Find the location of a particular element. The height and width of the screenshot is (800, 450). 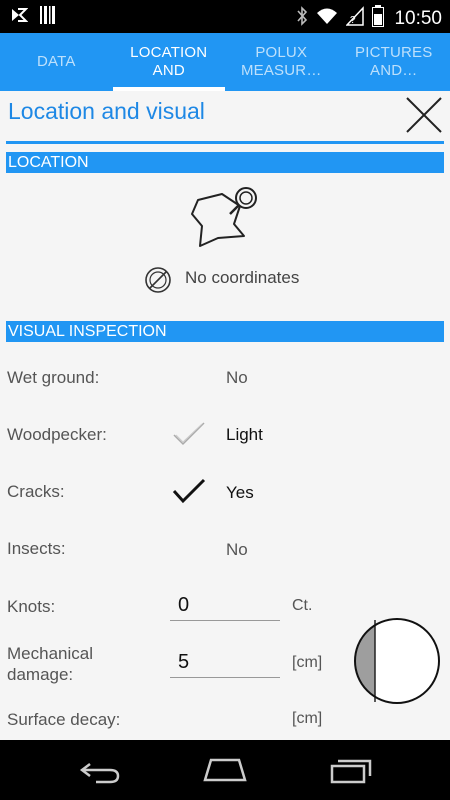

wet-ground-label: Wet ground: is located at coordinates (53, 377).